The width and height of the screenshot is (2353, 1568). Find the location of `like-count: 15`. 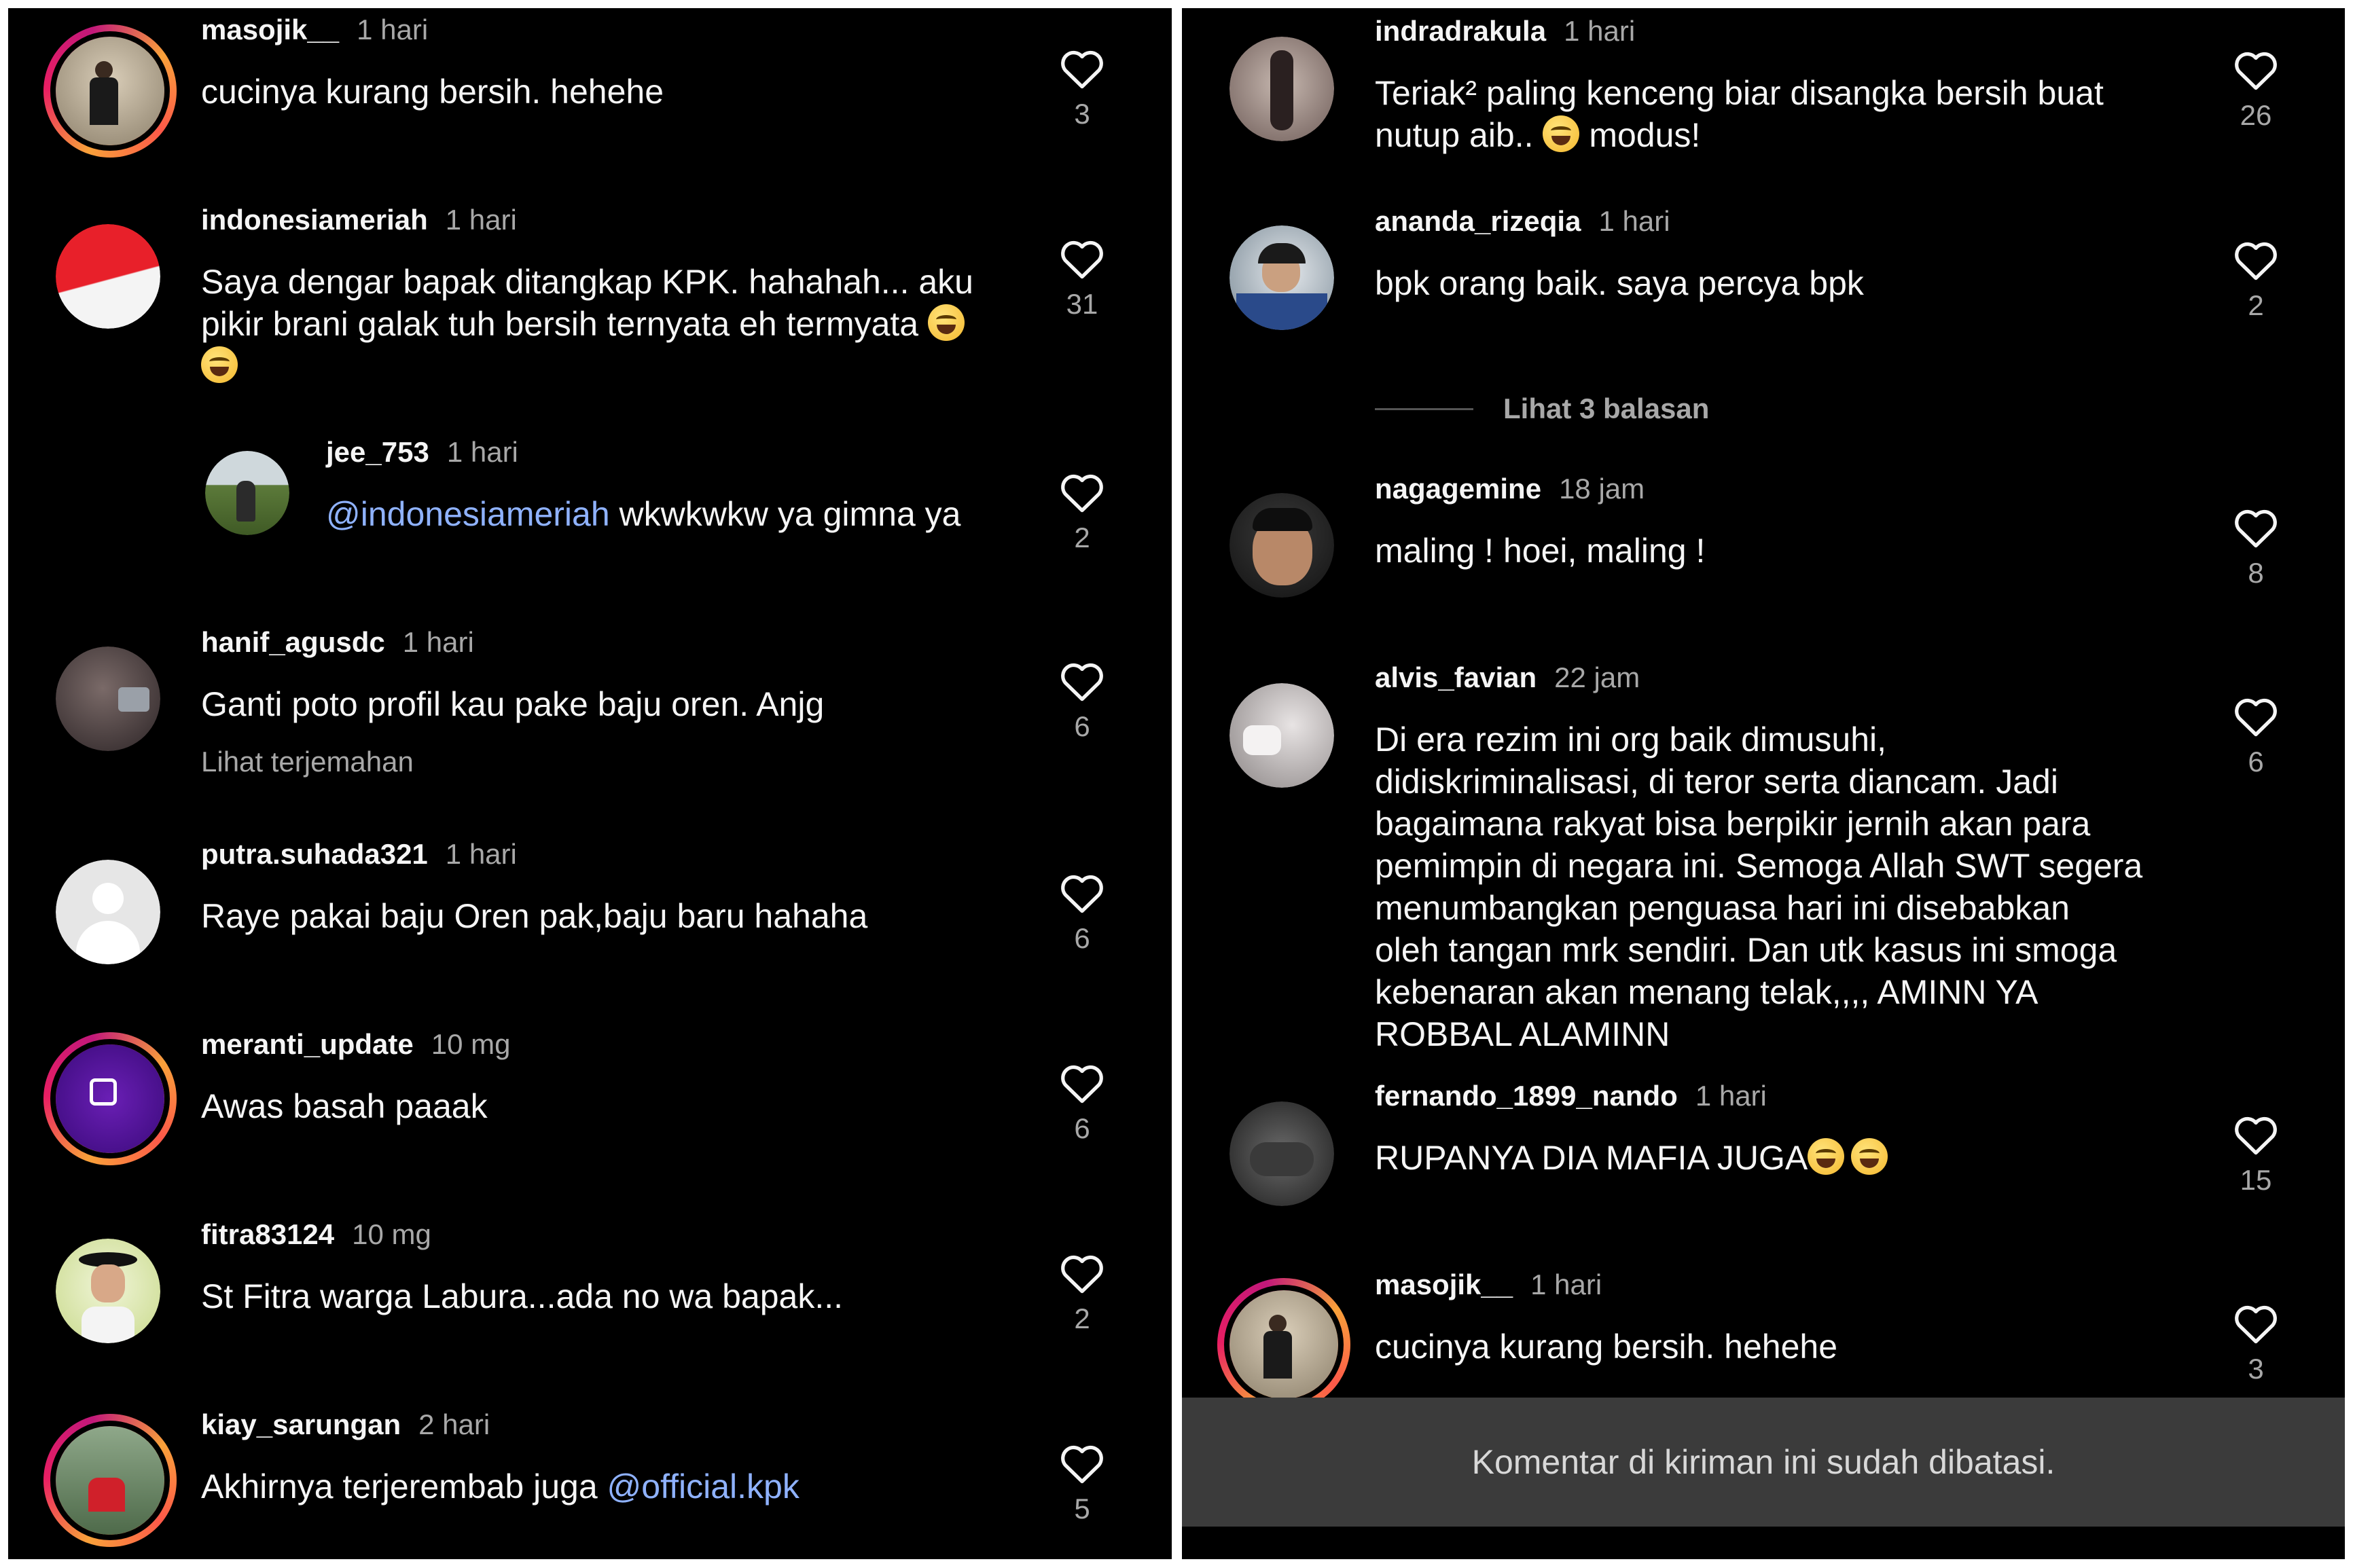

like-count: 15 is located at coordinates (2256, 1180).